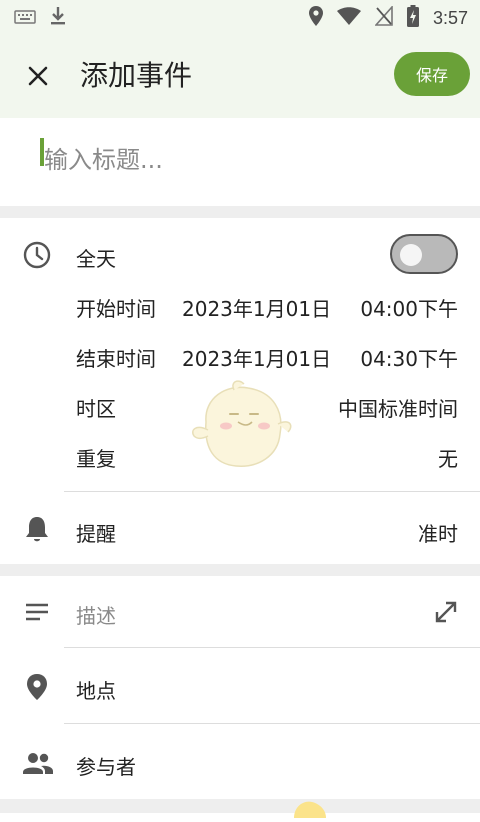  Describe the element at coordinates (448, 457) in the screenshot. I see `repeat-value: 无` at that location.